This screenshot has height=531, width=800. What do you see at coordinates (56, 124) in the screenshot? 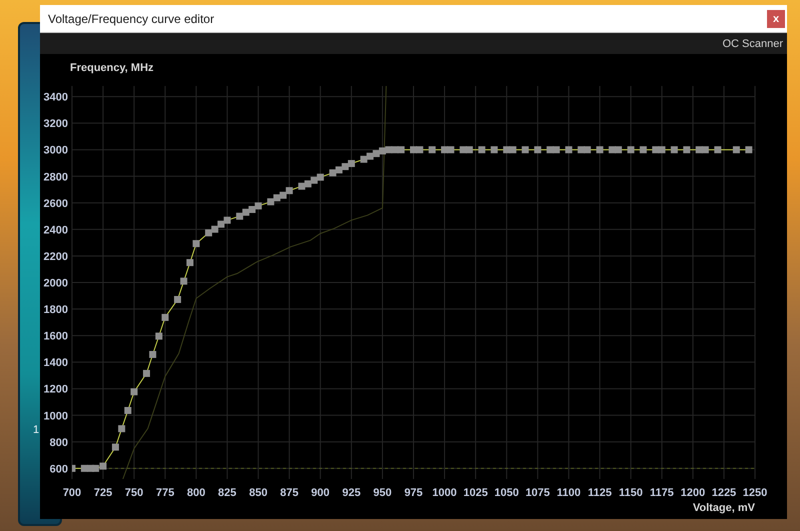
I see `y-tick-label: 3200` at bounding box center [56, 124].